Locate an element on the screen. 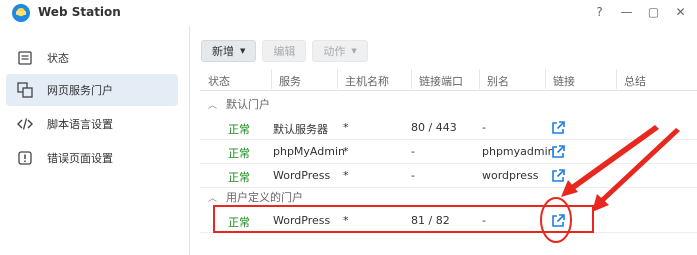 This screenshot has width=697, height=255. column-header-host: 主机名称 is located at coordinates (367, 81).